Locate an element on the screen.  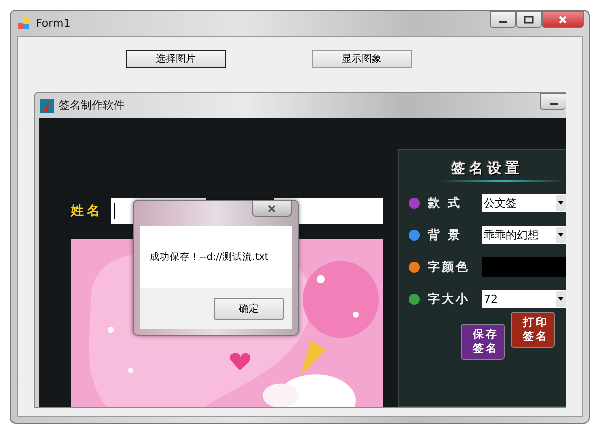
maximize-button is located at coordinates (529, 19).